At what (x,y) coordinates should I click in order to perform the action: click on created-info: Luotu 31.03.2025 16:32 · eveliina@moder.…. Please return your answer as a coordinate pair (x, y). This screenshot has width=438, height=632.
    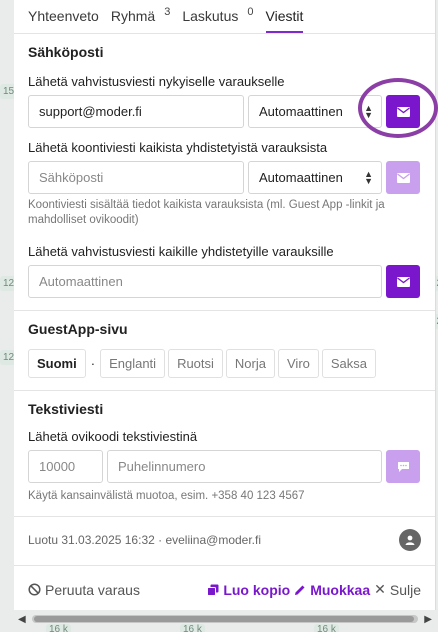
    Looking at the image, I should click on (145, 540).